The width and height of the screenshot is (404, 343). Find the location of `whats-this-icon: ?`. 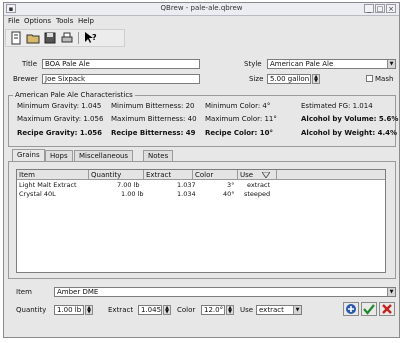

whats-this-icon: ? is located at coordinates (90, 38).